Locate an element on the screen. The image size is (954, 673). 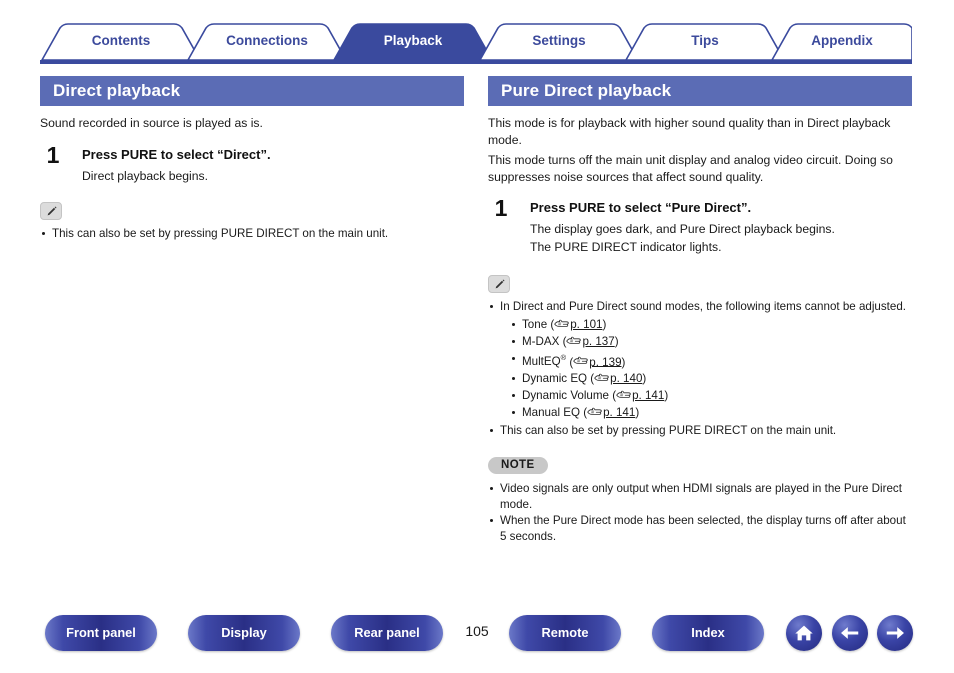
restricted-item-name: MultEQ® is located at coordinates (544, 361).